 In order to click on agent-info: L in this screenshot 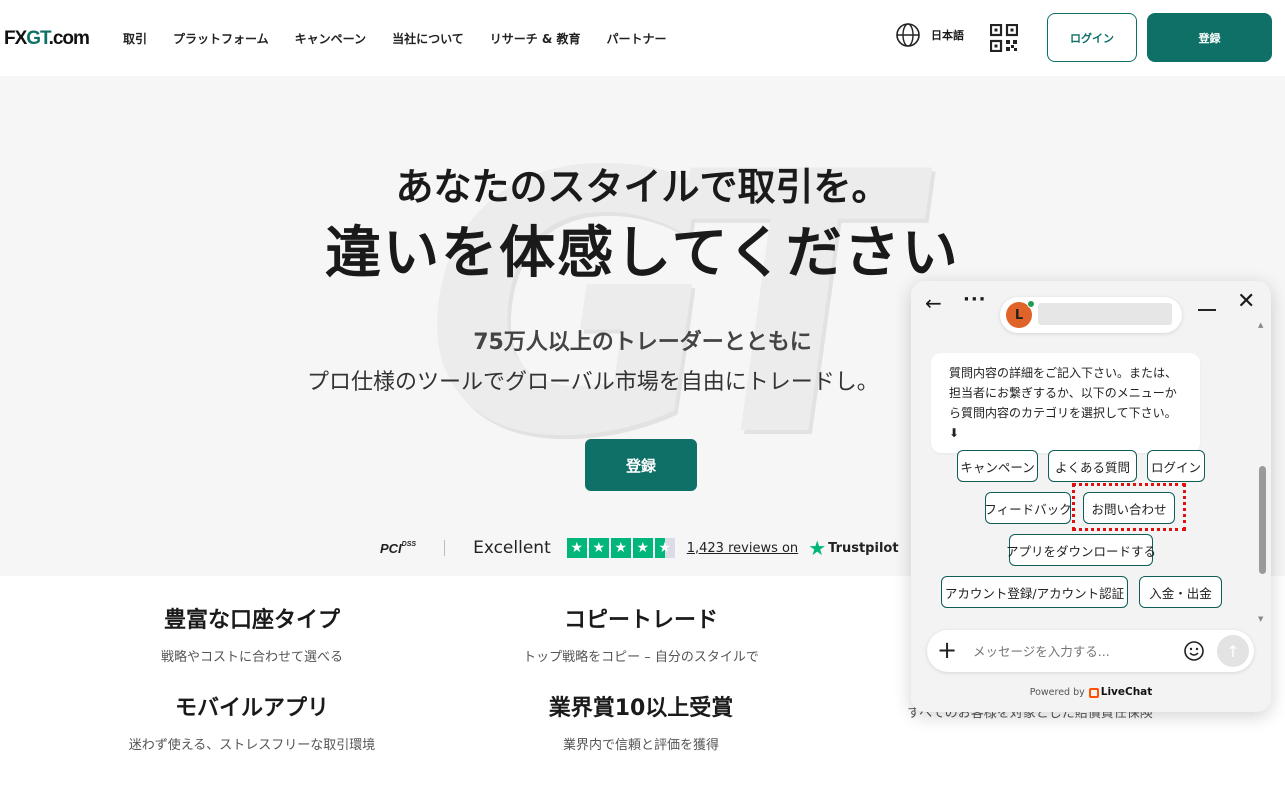, I will do `click(1091, 315)`.